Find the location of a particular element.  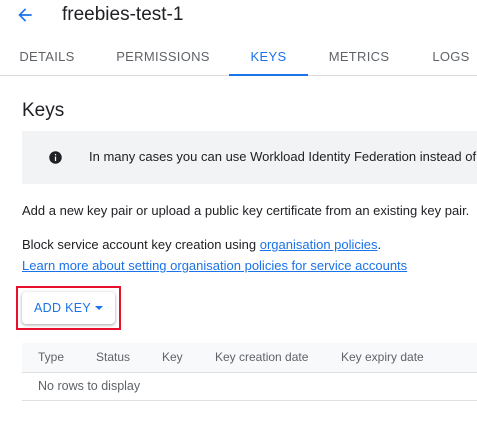

column-header-key: Key is located at coordinates (172, 357).